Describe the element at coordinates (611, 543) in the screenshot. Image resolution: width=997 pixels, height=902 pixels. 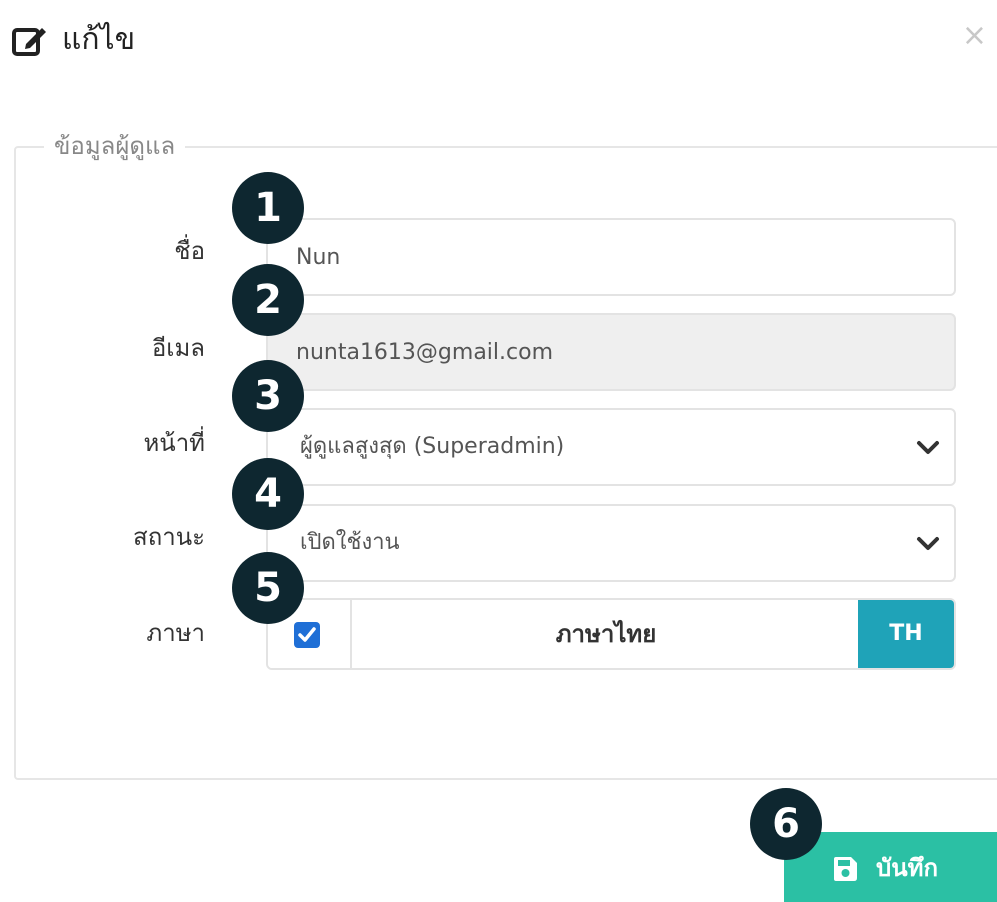
I see `status-select: เปิดใช้งาน` at that location.